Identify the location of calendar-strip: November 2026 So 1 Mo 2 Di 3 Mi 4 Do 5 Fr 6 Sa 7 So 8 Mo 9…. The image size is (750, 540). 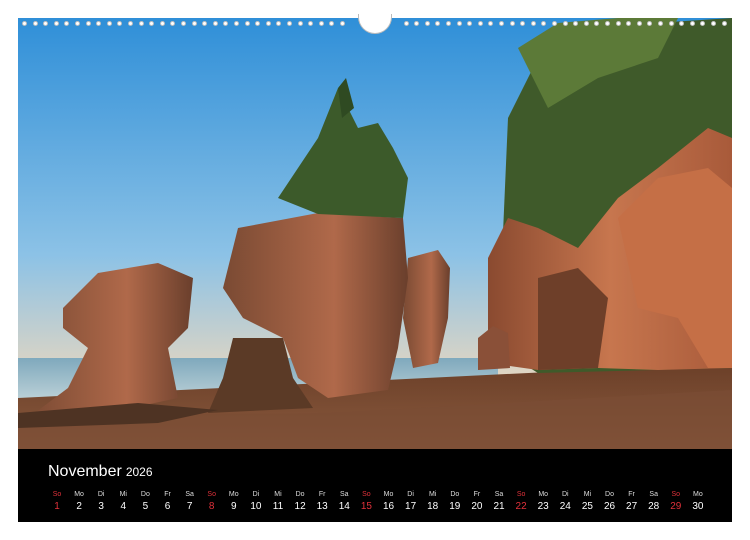
(375, 485).